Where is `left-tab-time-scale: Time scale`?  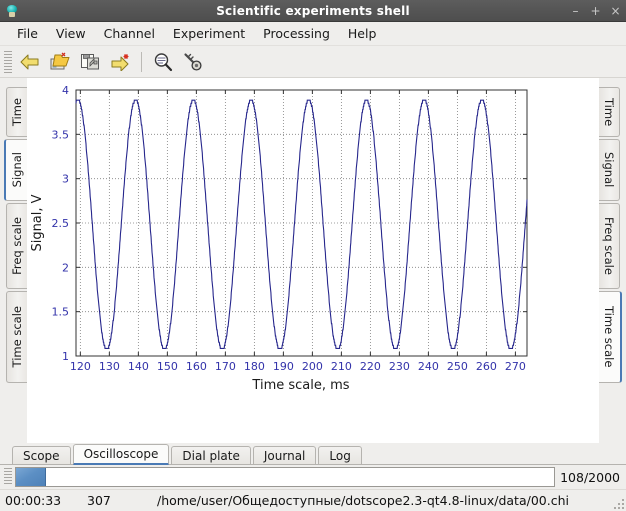
left-tab-time-scale: Time scale is located at coordinates (16, 337).